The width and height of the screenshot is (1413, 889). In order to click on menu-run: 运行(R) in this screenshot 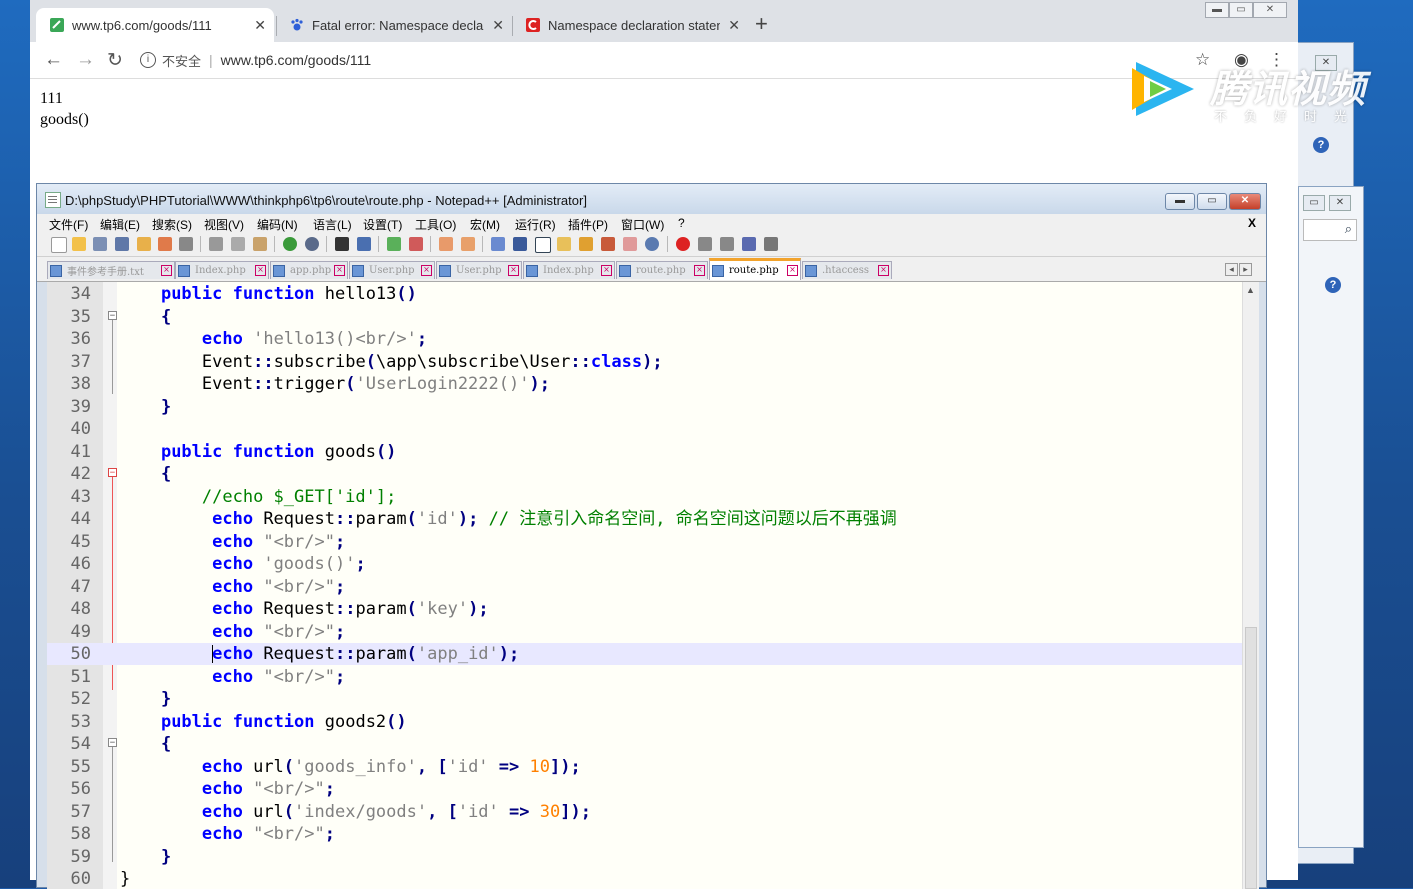, I will do `click(535, 224)`.